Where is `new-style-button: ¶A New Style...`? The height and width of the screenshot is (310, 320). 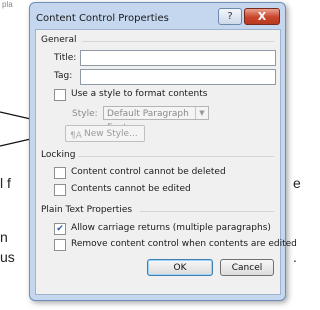 new-style-button: ¶A New Style... is located at coordinates (105, 133).